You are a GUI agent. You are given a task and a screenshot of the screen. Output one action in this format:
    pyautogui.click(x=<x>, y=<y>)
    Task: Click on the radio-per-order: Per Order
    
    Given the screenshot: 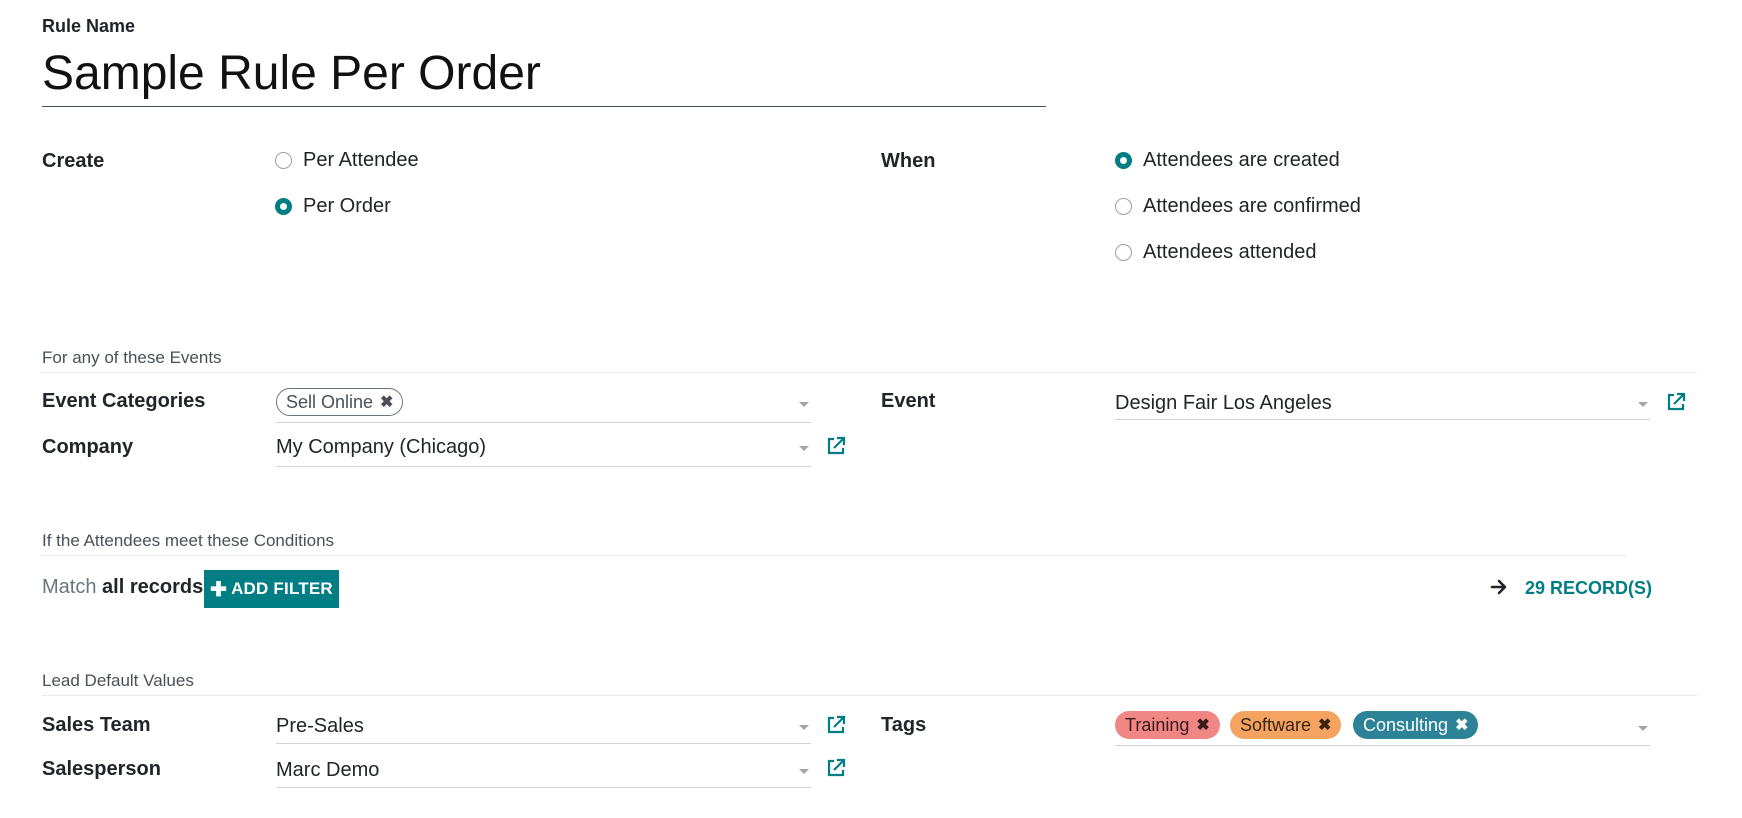 What is the action you would take?
    pyautogui.click(x=333, y=206)
    